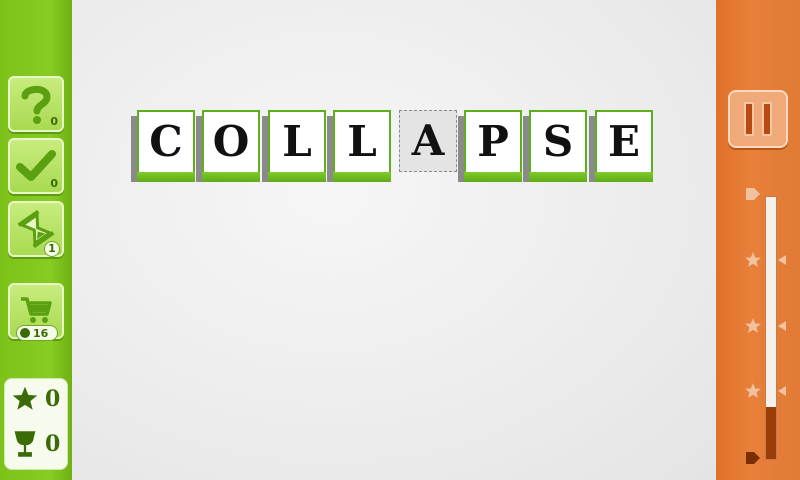 The height and width of the screenshot is (480, 800). I want to click on ghost-letter: A, so click(428, 140).